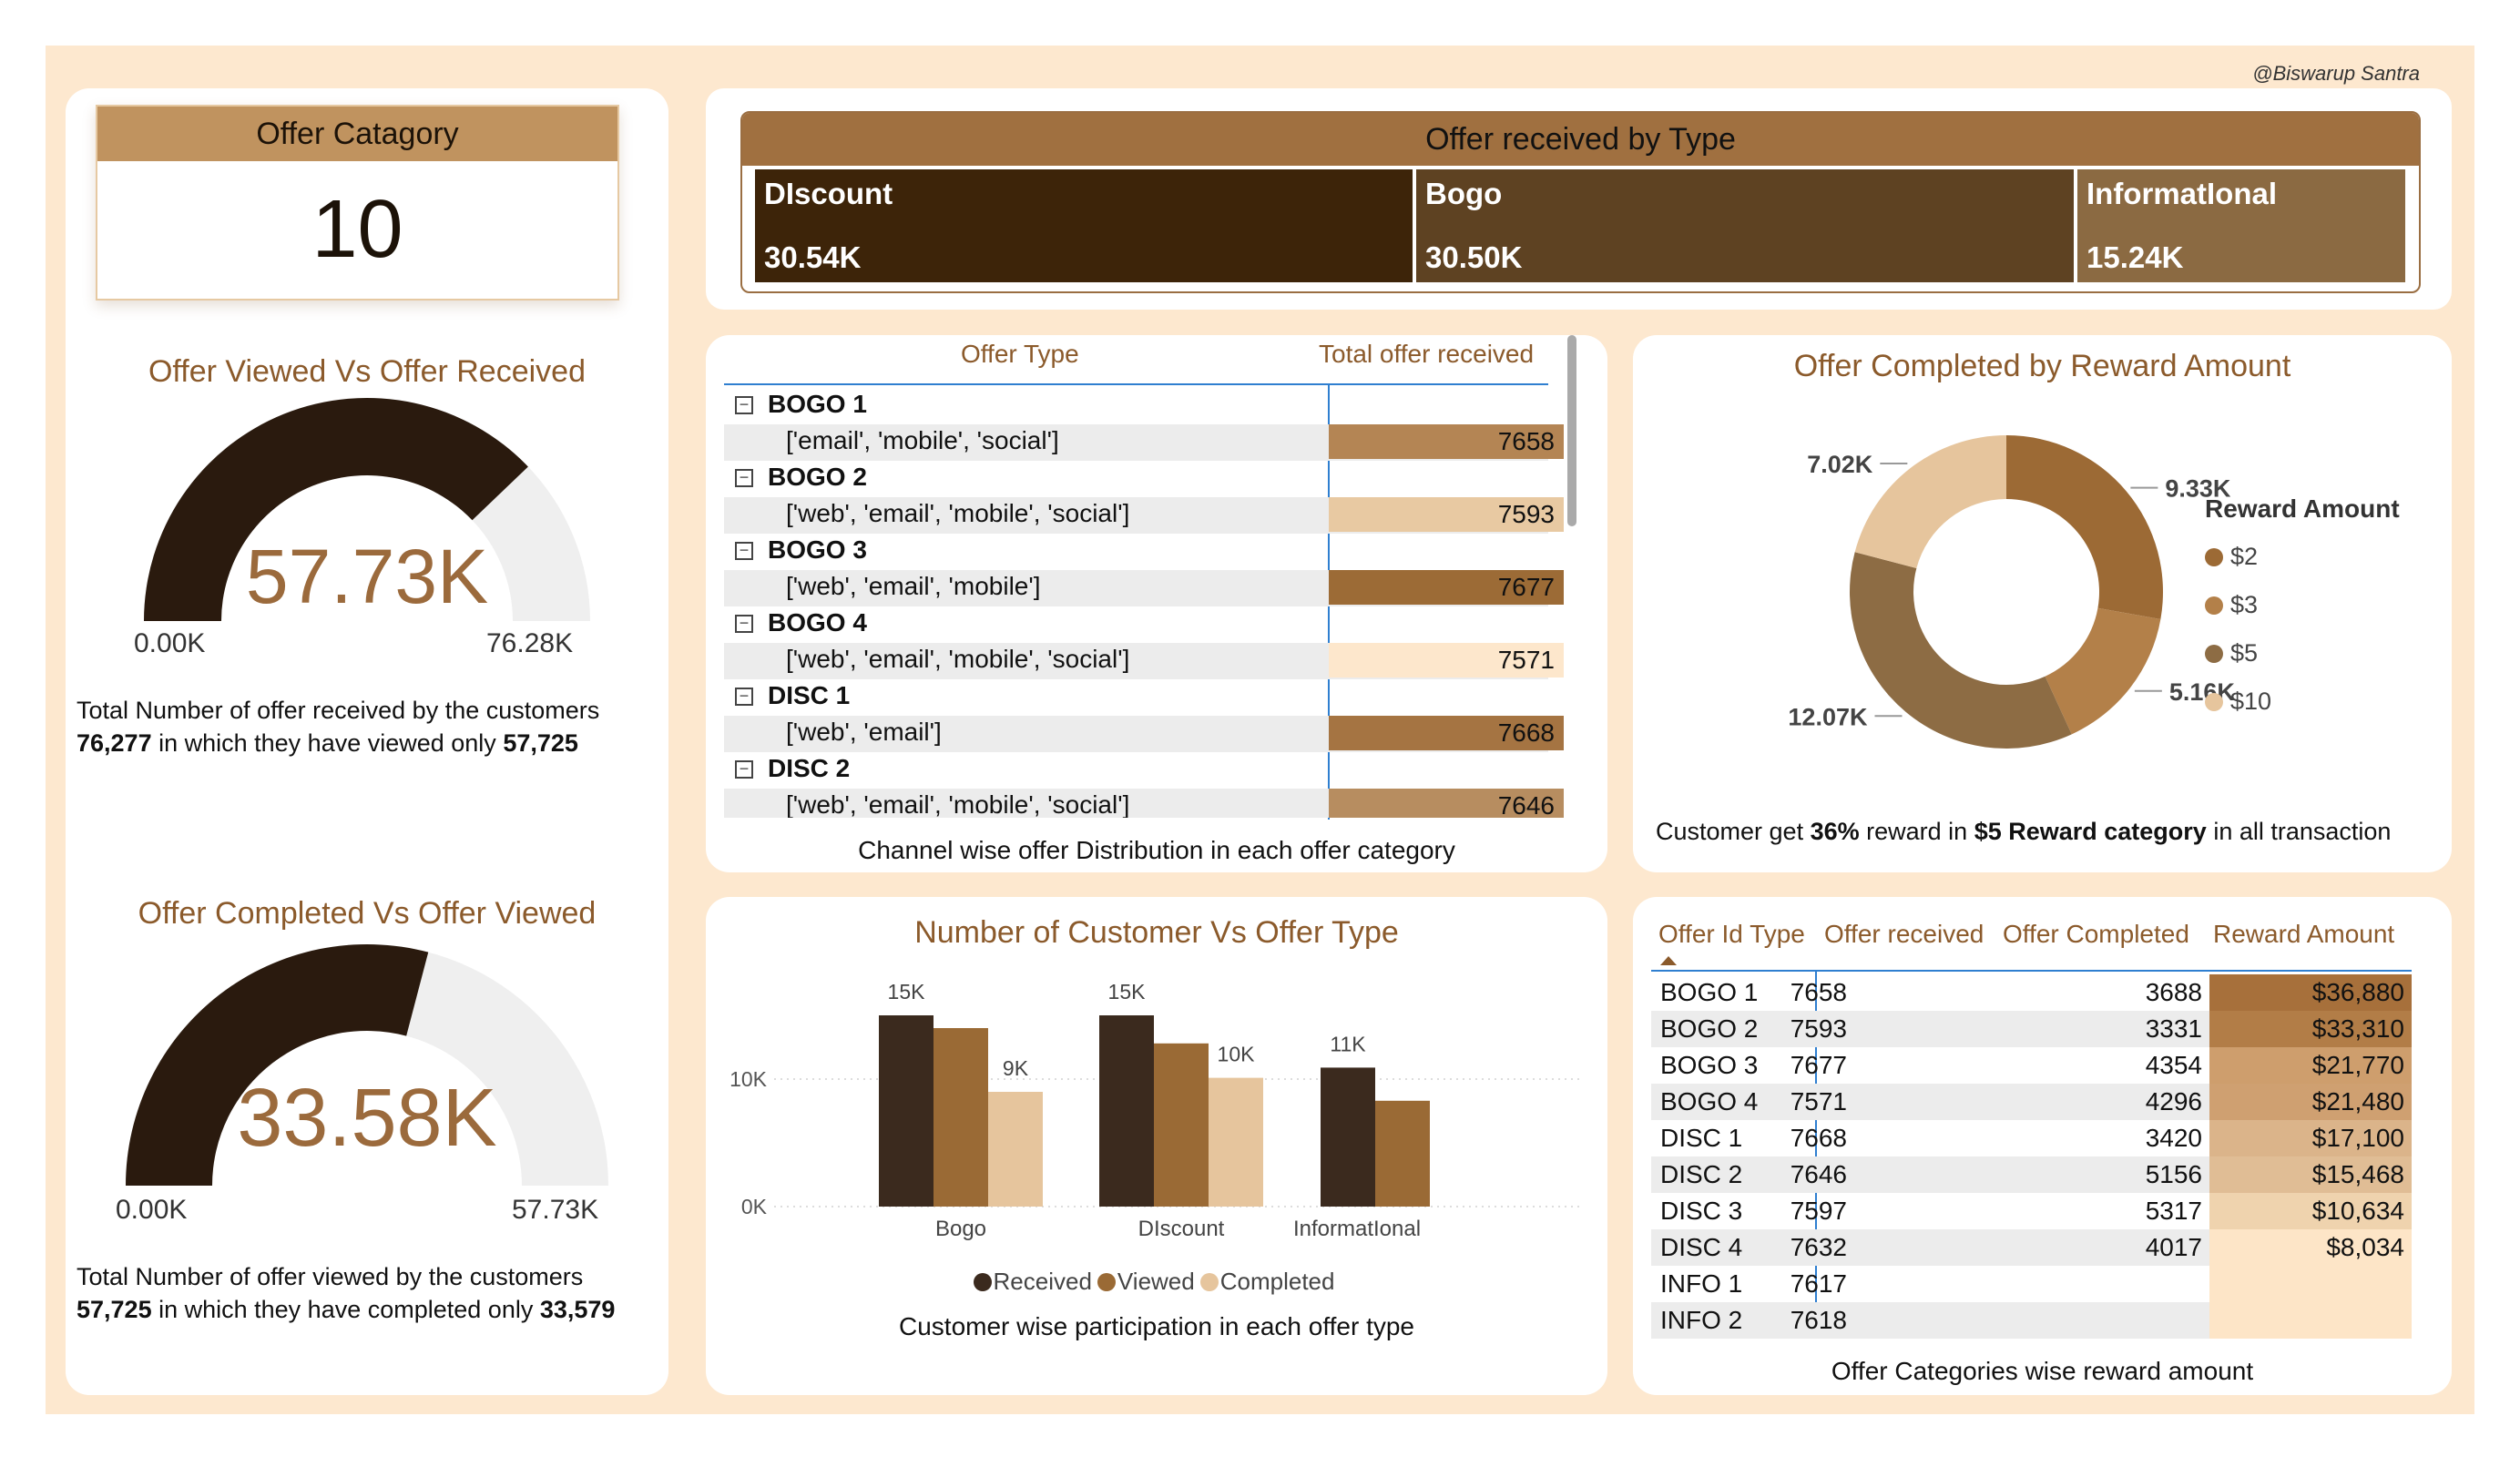 Image resolution: width=2520 pixels, height=1457 pixels. Describe the element at coordinates (1348, 1043) in the screenshot. I see `bar-data-label: 11K` at that location.